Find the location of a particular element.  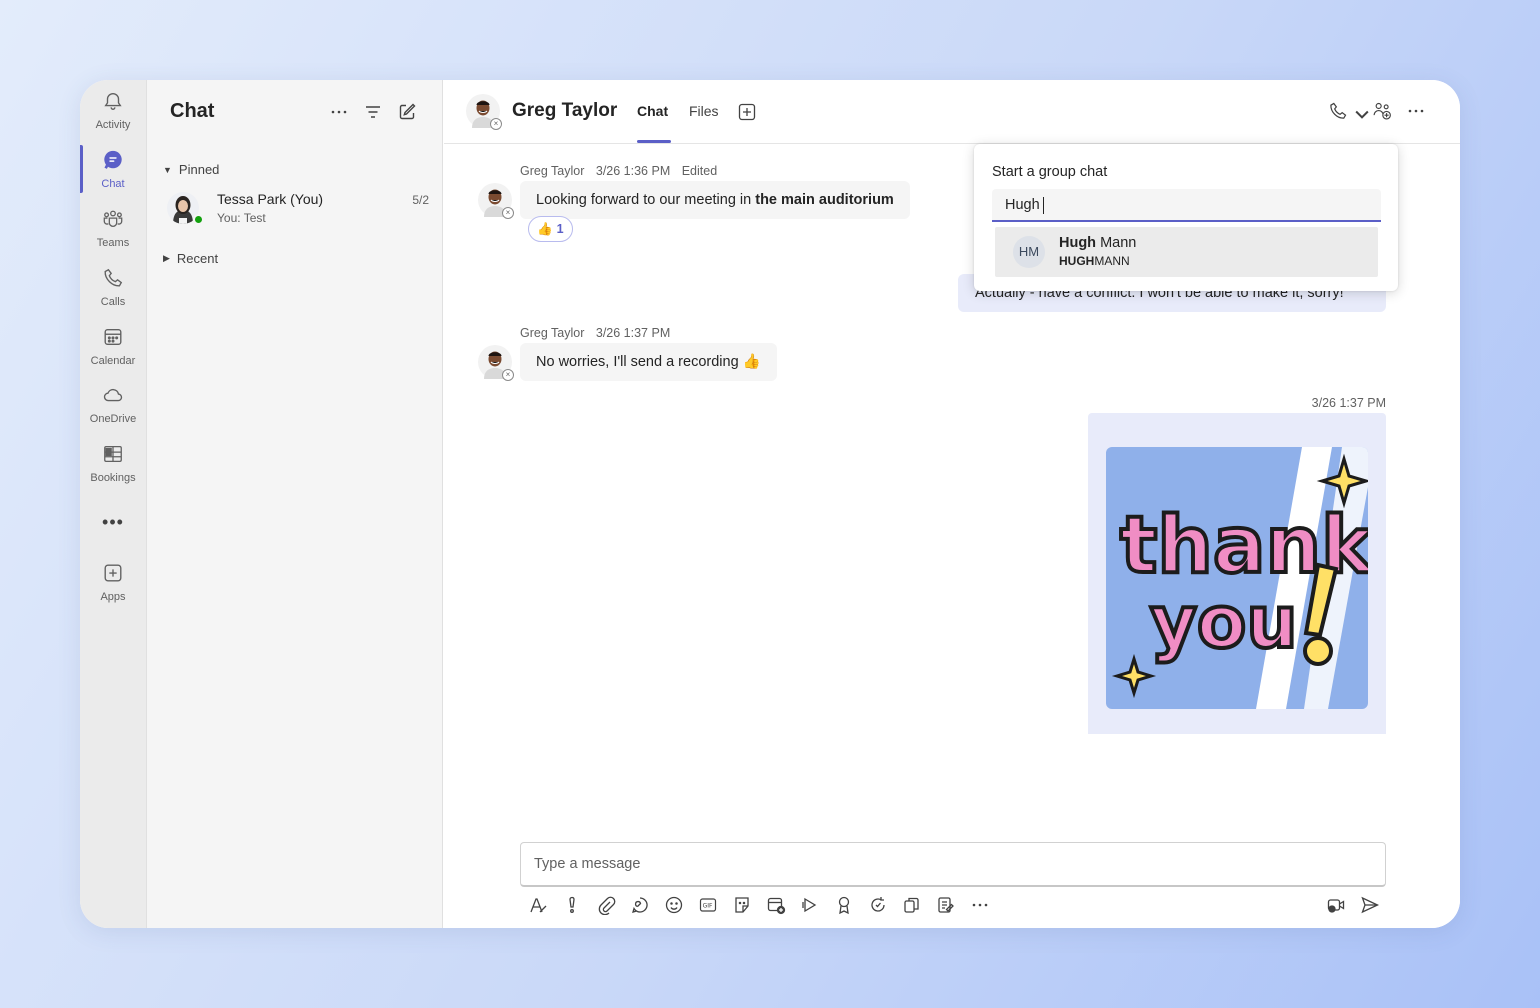

presence-available-badge is located at coordinates (198, 219).